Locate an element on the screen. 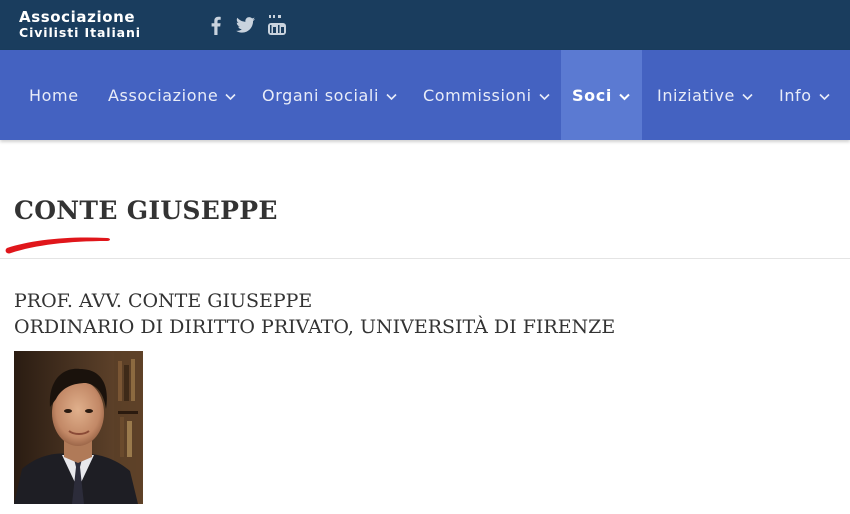  facebook-icon is located at coordinates (216, 25).